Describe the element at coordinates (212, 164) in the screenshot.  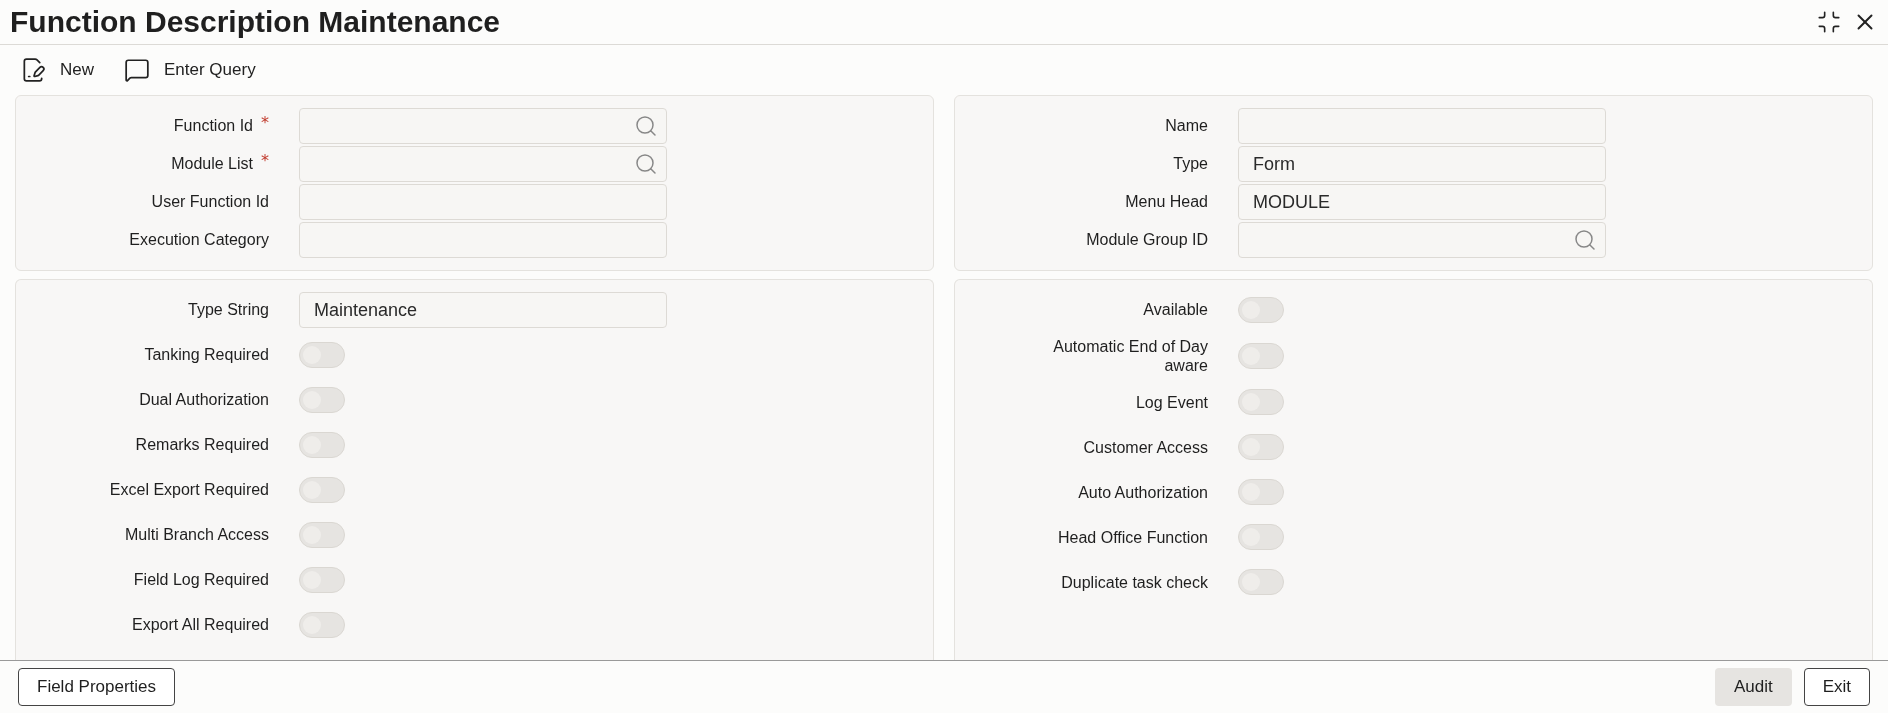
I see `field-label: Module List` at that location.